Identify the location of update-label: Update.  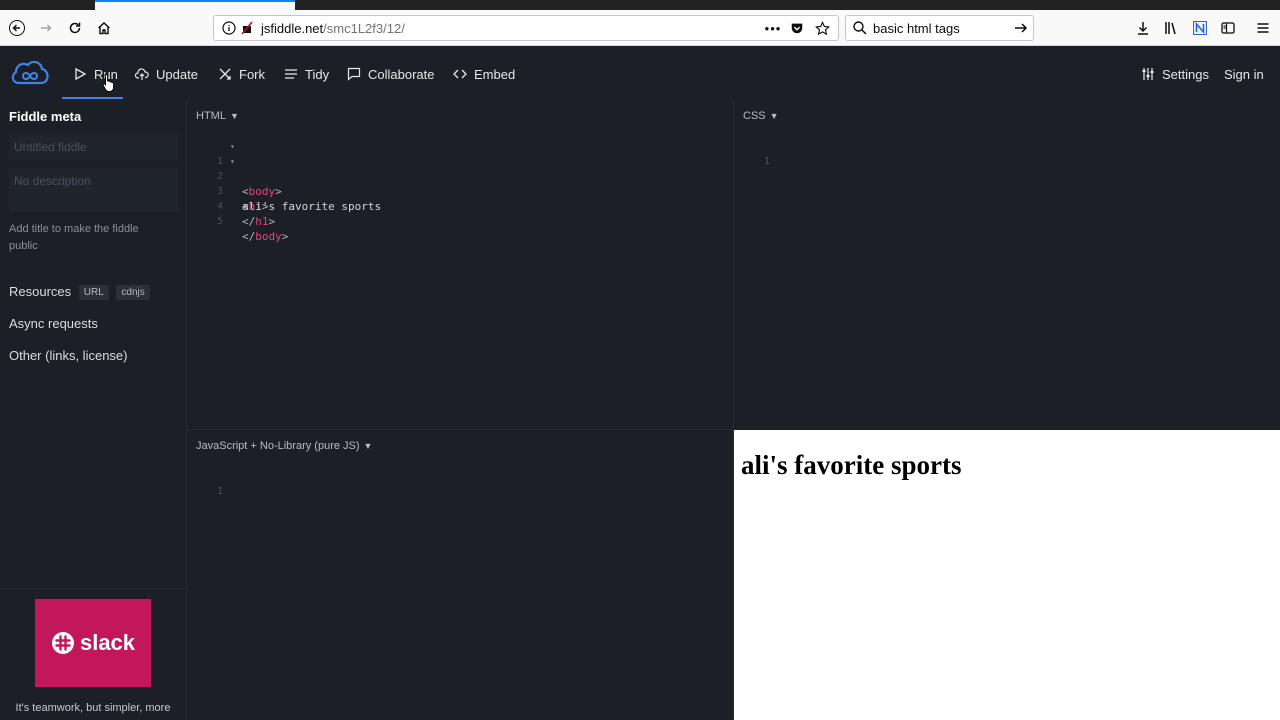
(177, 74).